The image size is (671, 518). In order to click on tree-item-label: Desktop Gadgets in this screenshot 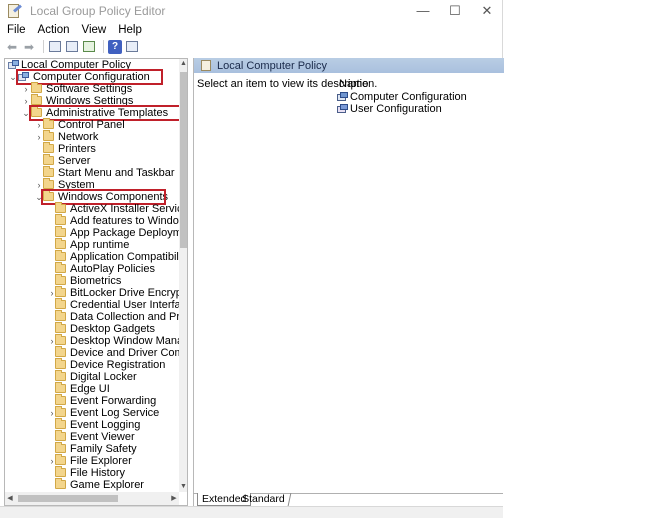, I will do `click(112, 329)`.